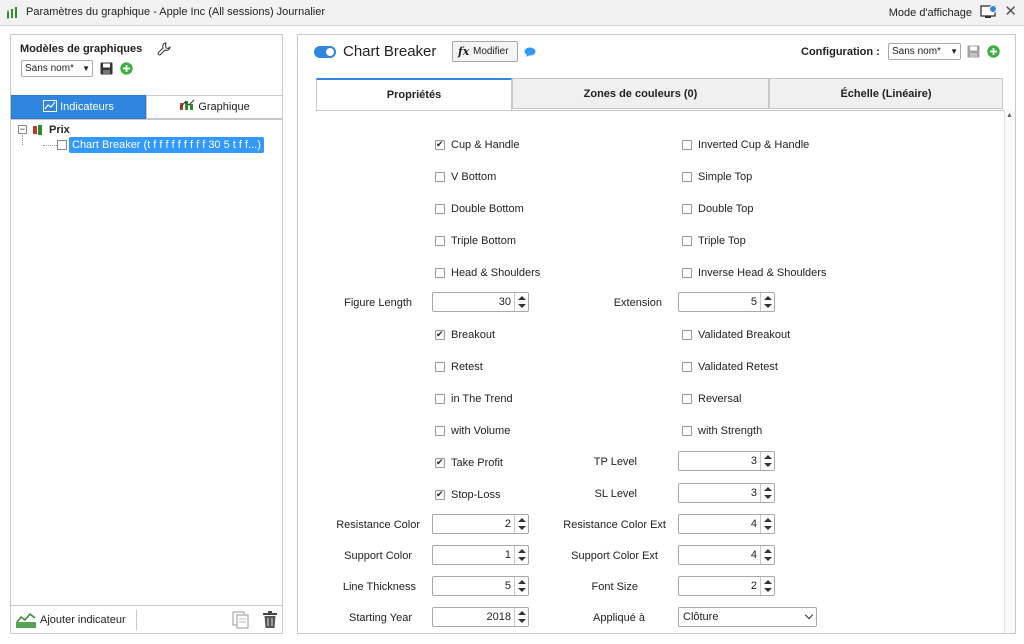 The height and width of the screenshot is (644, 1024). Describe the element at coordinates (726, 302) in the screenshot. I see `extension-input: 5` at that location.